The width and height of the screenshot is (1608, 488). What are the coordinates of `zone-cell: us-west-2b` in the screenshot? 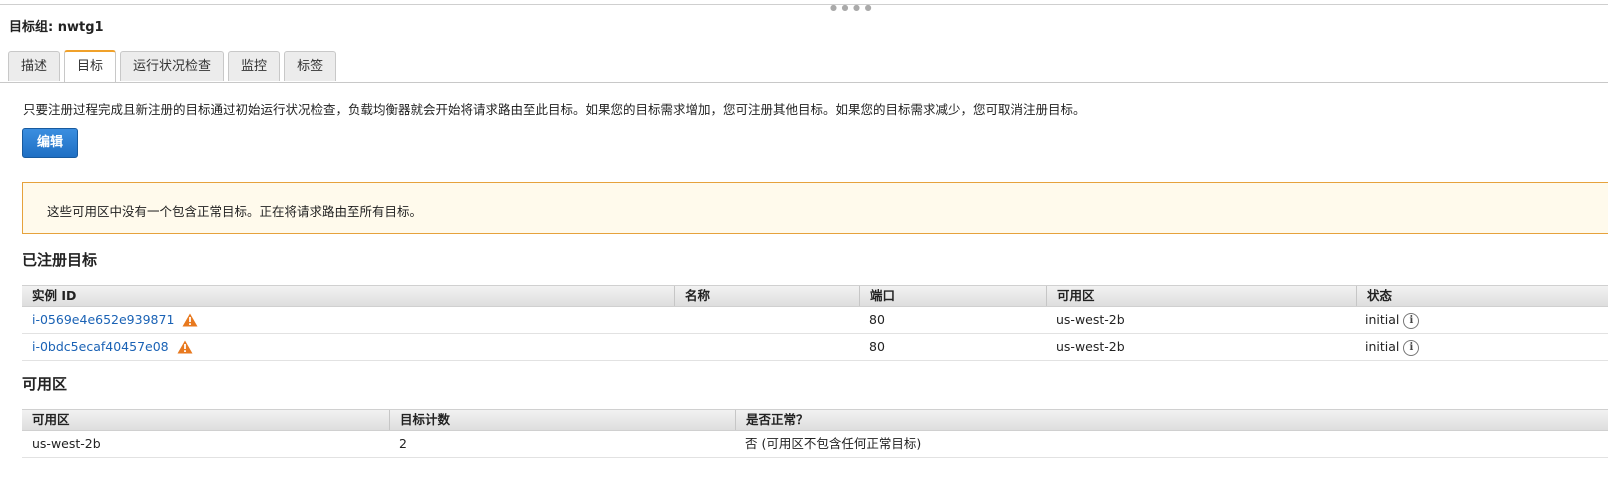 It's located at (66, 443).